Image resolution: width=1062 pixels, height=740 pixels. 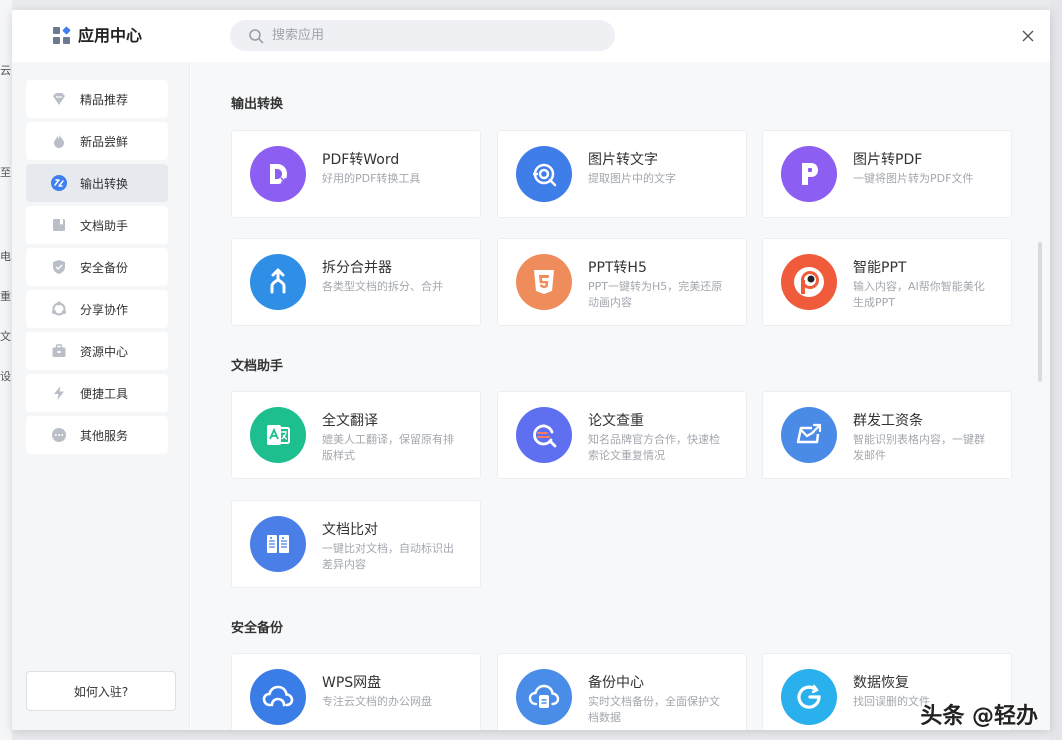 What do you see at coordinates (59, 183) in the screenshot?
I see `convert-icon` at bounding box center [59, 183].